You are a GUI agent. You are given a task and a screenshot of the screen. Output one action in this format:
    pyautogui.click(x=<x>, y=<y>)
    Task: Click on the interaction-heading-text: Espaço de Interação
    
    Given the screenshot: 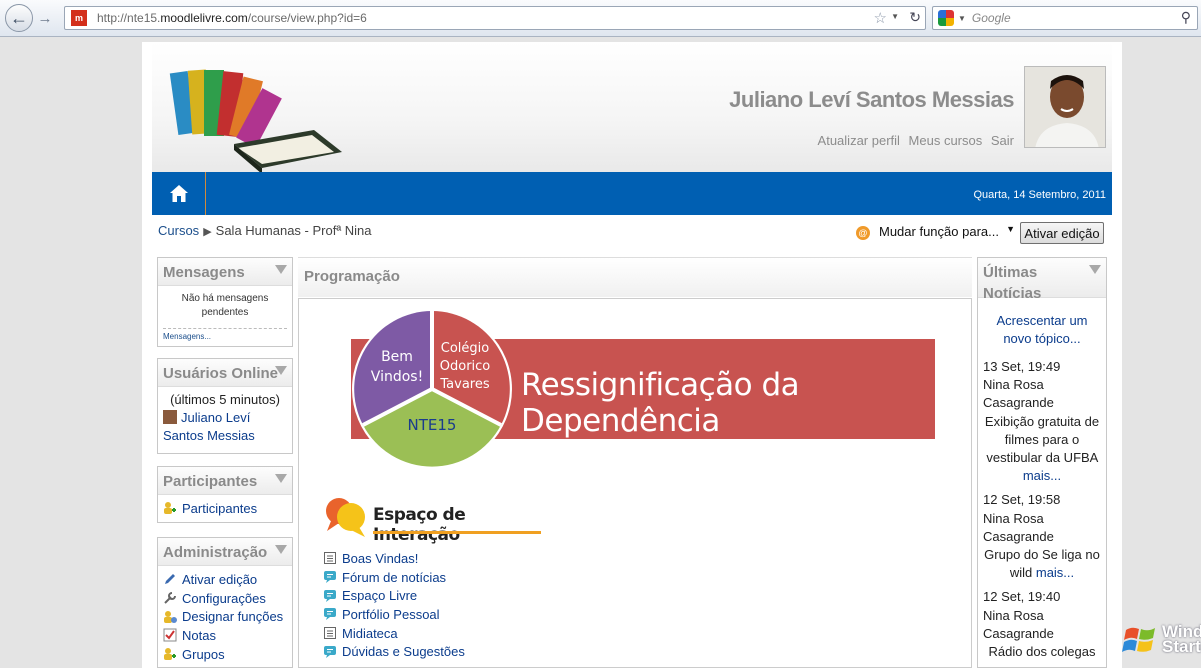 What is the action you would take?
    pyautogui.click(x=419, y=525)
    